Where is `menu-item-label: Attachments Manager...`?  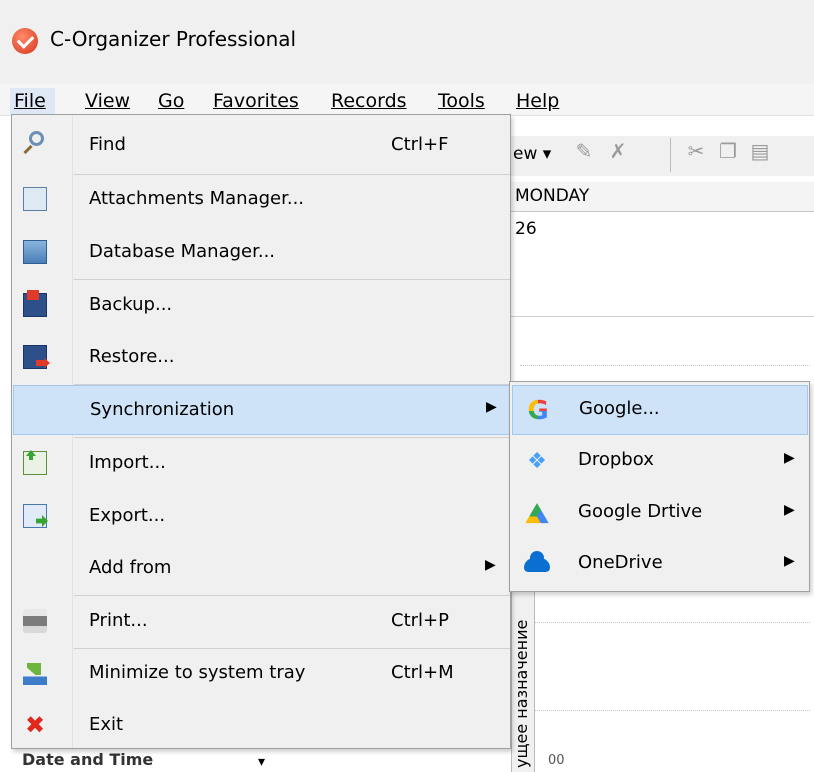 menu-item-label: Attachments Manager... is located at coordinates (197, 198).